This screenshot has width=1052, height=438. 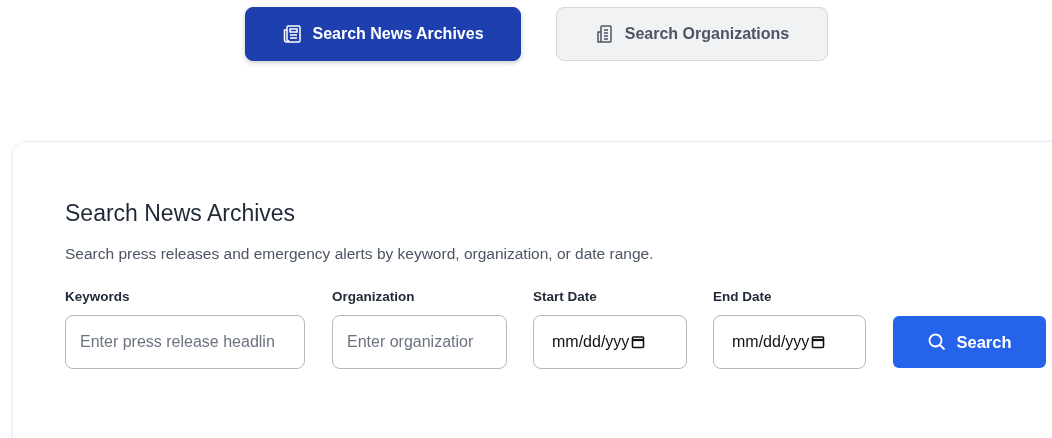 I want to click on input-field: Enter press release headlin, so click(x=185, y=342).